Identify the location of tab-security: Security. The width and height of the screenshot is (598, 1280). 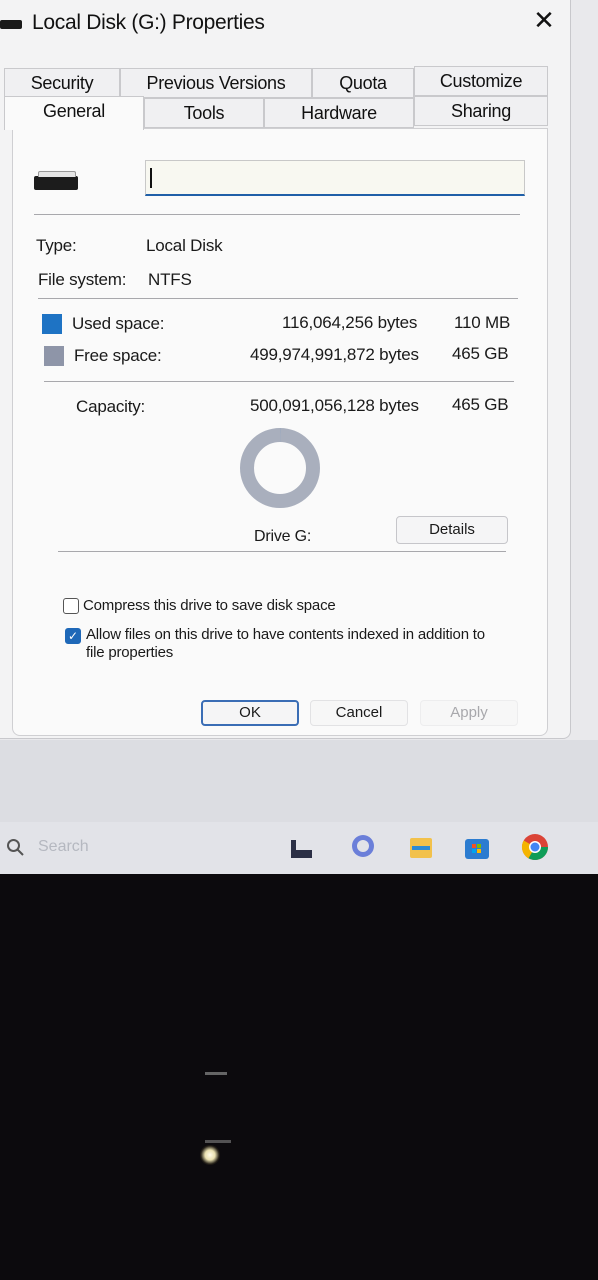
(62, 83).